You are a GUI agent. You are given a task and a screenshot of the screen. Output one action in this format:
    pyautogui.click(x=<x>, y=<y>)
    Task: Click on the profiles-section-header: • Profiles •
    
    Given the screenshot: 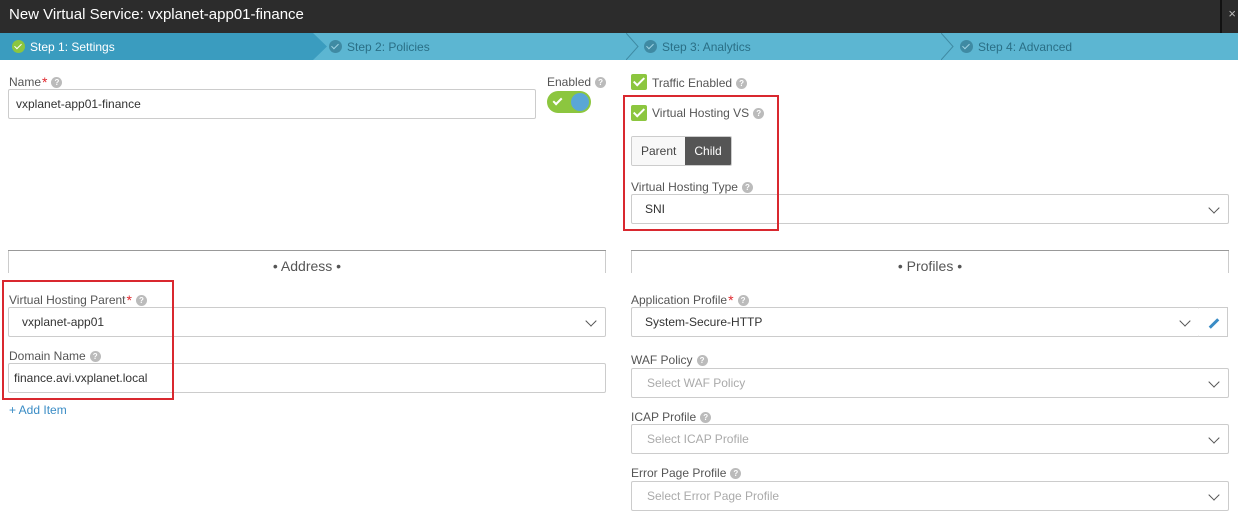 What is the action you would take?
    pyautogui.click(x=930, y=262)
    